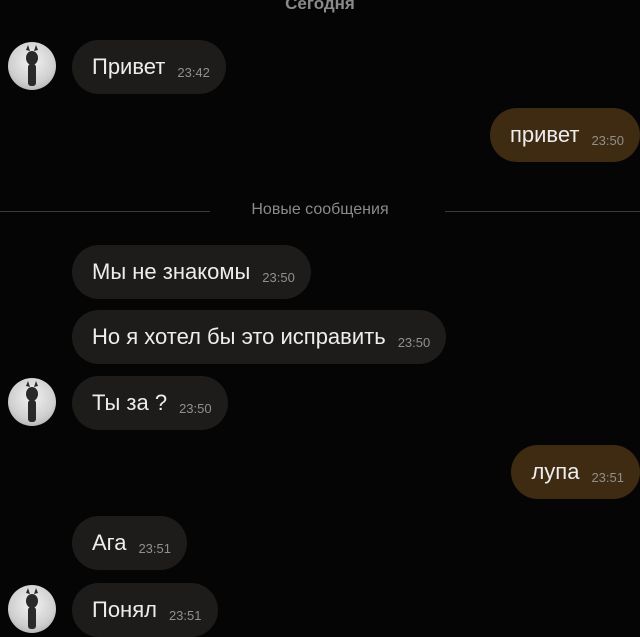  I want to click on message-bubble: привет 23:50, so click(564, 135).